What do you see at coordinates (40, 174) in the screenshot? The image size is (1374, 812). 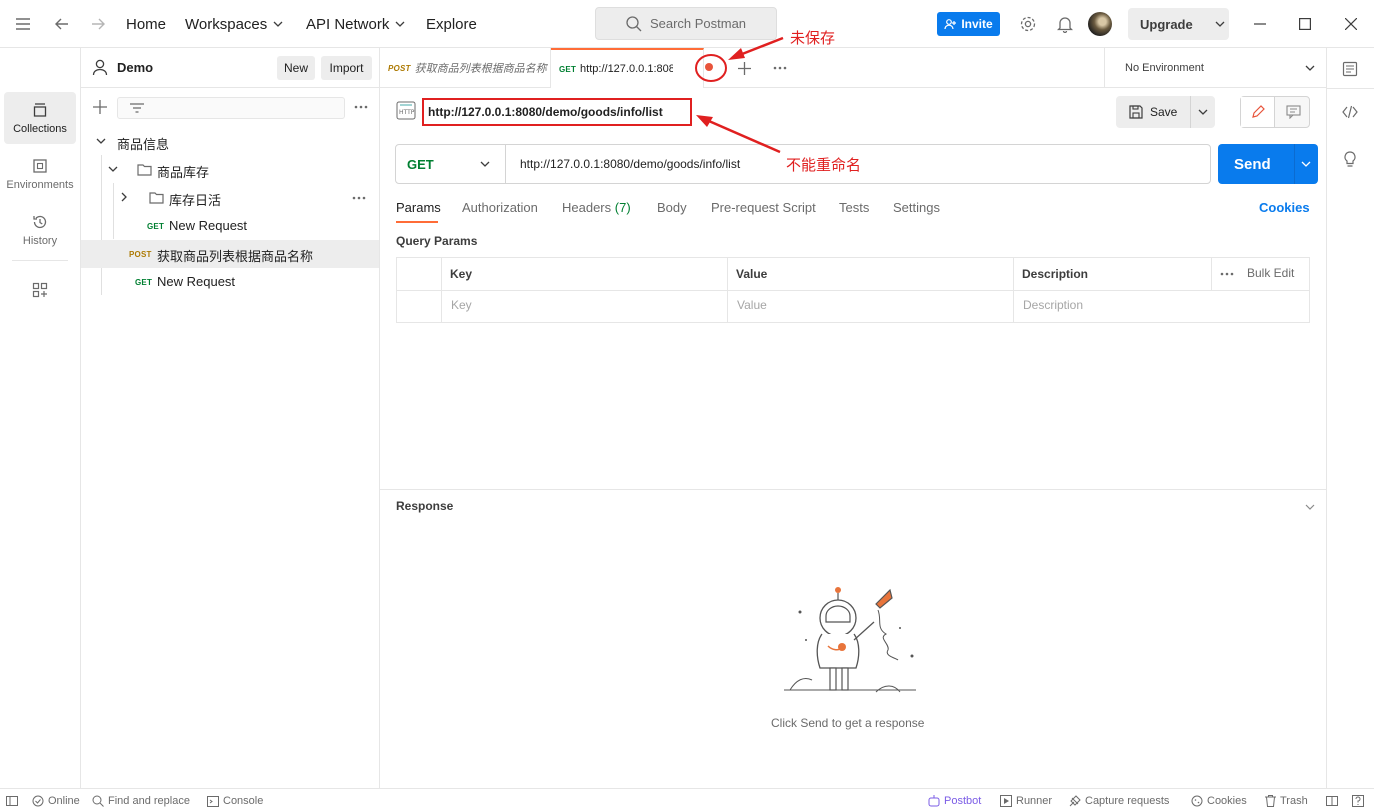 I see `rail-environments: Environments` at bounding box center [40, 174].